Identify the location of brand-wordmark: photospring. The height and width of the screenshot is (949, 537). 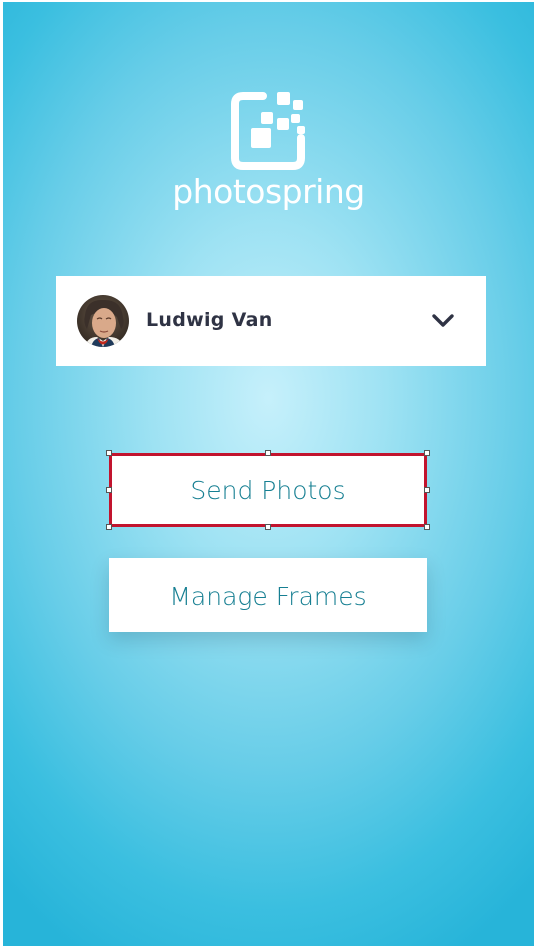
(268, 191).